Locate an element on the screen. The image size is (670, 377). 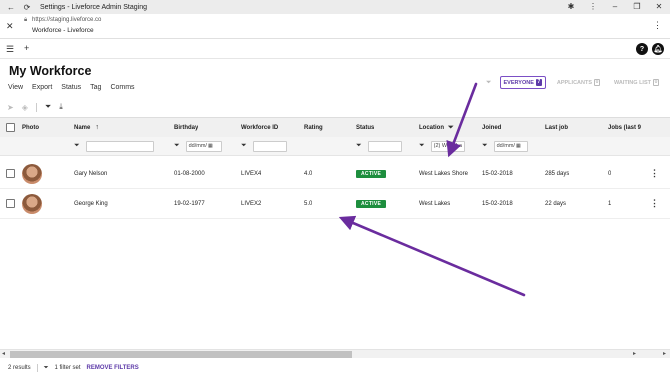
scroll-right-arrow-icon: ▸ is located at coordinates (634, 353).